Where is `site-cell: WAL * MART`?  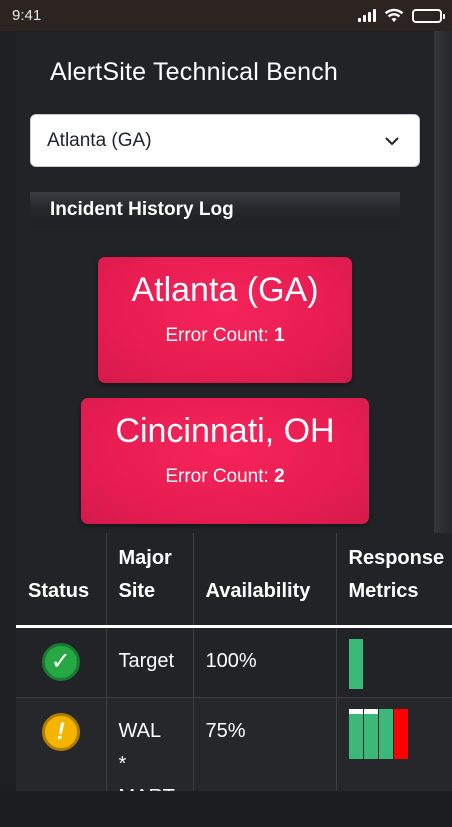 site-cell: WAL * MART is located at coordinates (149, 743).